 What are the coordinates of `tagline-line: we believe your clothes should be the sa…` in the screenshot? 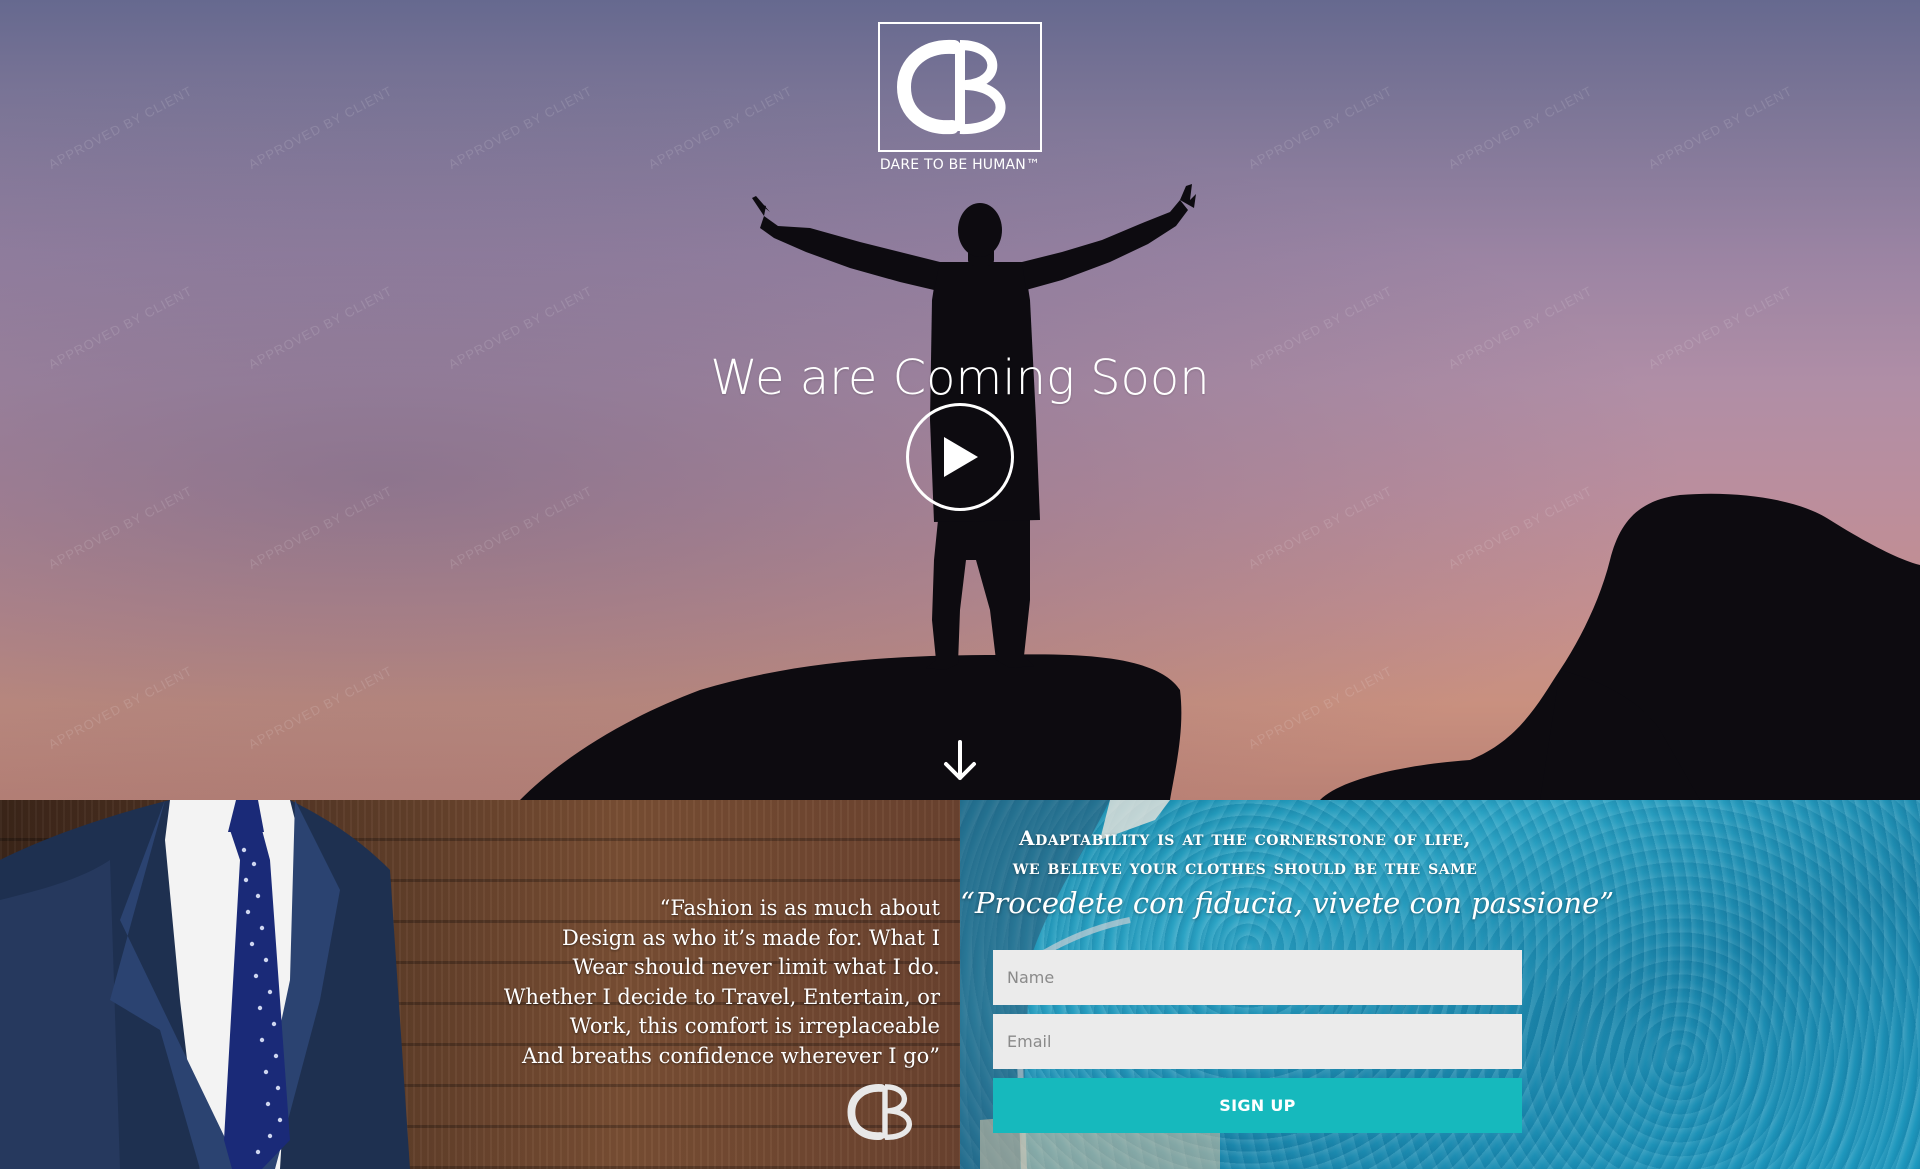 It's located at (1245, 867).